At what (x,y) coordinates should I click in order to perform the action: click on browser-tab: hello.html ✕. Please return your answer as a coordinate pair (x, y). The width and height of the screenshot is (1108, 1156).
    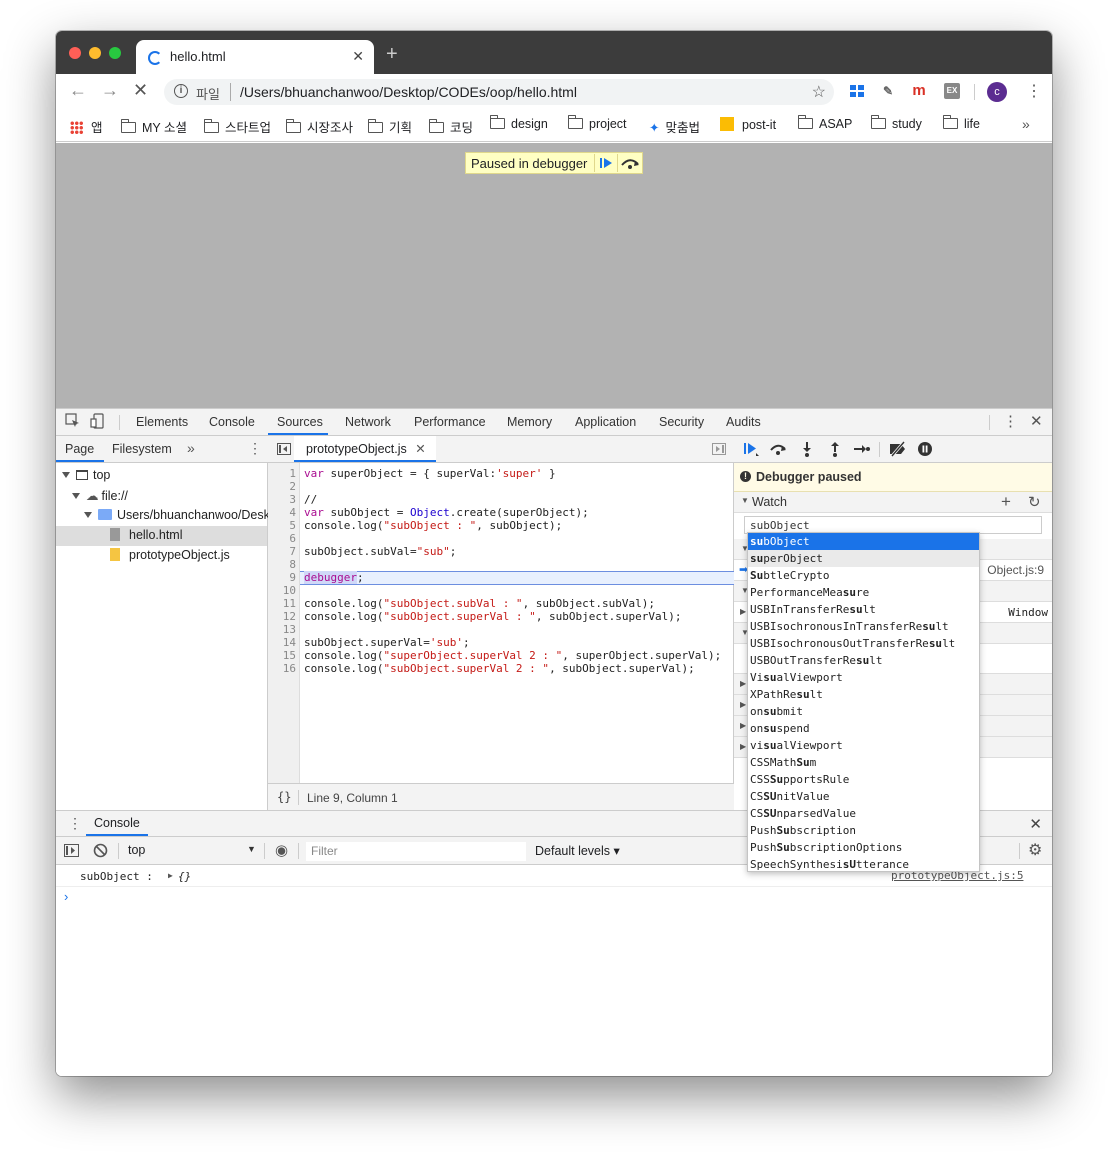
    Looking at the image, I should click on (255, 57).